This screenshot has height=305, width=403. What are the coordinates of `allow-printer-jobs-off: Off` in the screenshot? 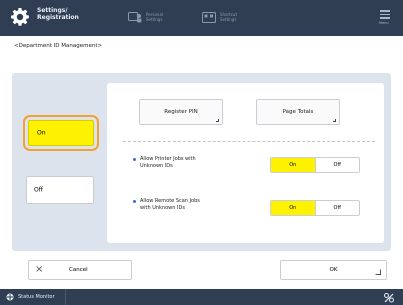 It's located at (337, 165).